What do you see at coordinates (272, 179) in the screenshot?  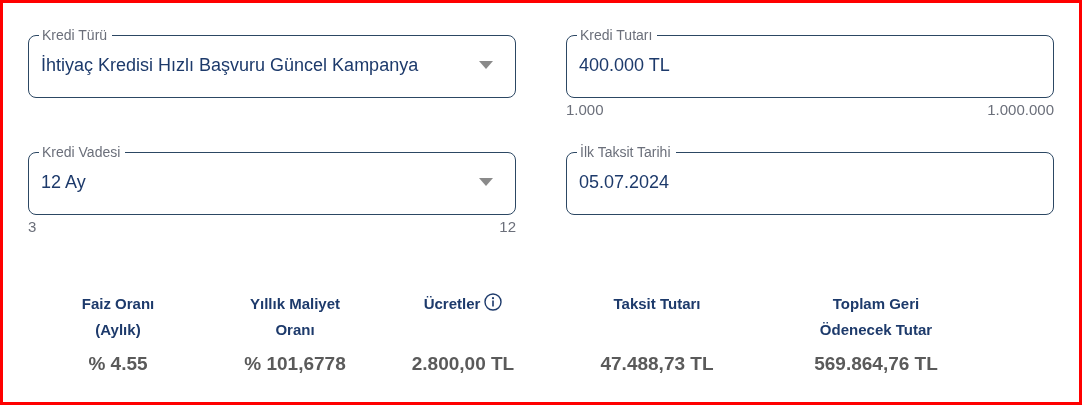 I see `dropdown: Kredi Vadesi 12 Ay` at bounding box center [272, 179].